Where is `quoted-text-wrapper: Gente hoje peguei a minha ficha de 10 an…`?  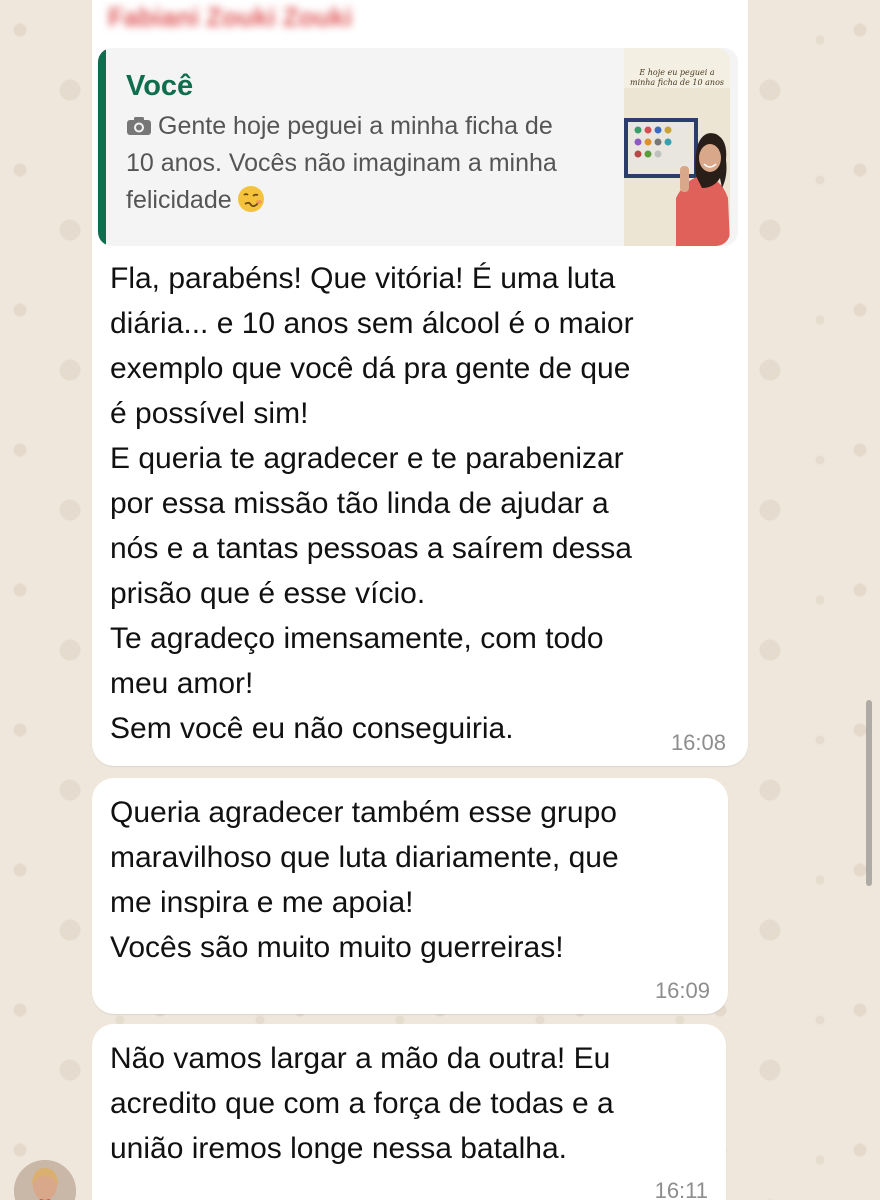
quoted-text-wrapper: Gente hoje peguei a minha ficha de 10 an… is located at coordinates (366, 163).